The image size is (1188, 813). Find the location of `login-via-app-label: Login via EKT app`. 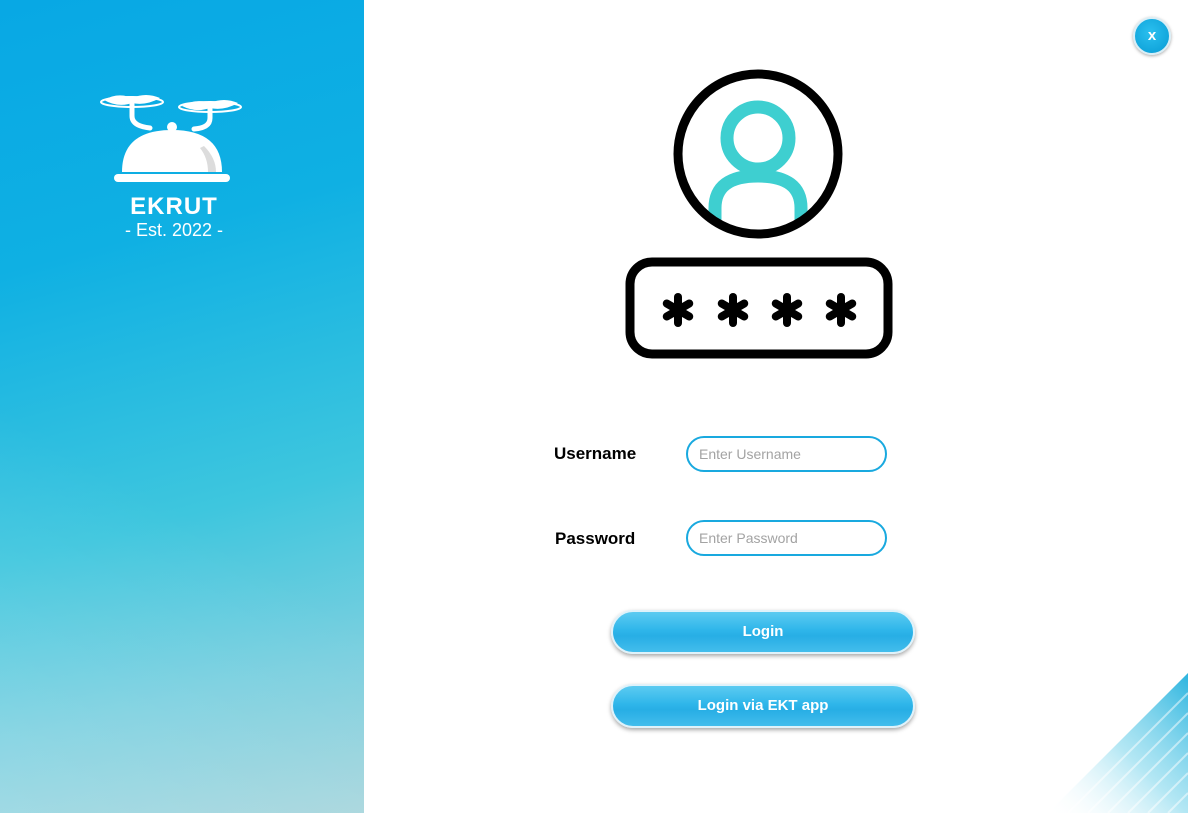

login-via-app-label: Login via EKT app is located at coordinates (763, 705).